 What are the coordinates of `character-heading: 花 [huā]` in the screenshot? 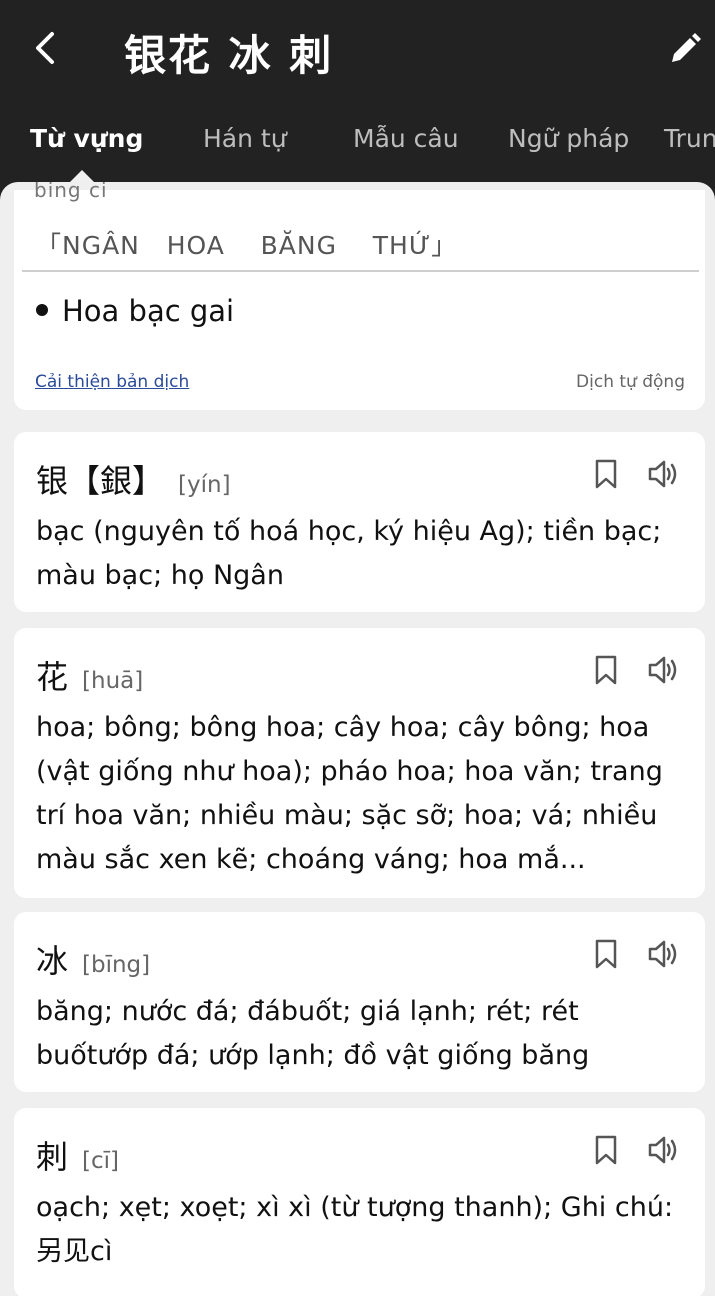 It's located at (90, 674).